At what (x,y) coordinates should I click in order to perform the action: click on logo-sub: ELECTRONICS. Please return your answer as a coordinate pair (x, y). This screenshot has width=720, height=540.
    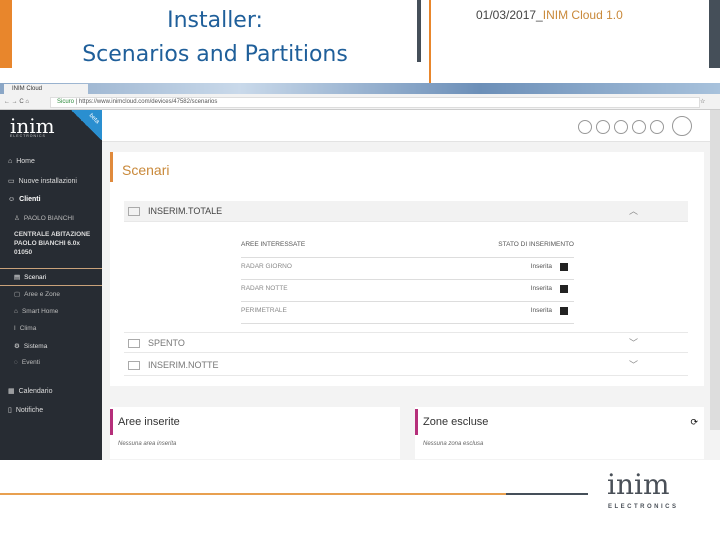
    Looking at the image, I should click on (28, 136).